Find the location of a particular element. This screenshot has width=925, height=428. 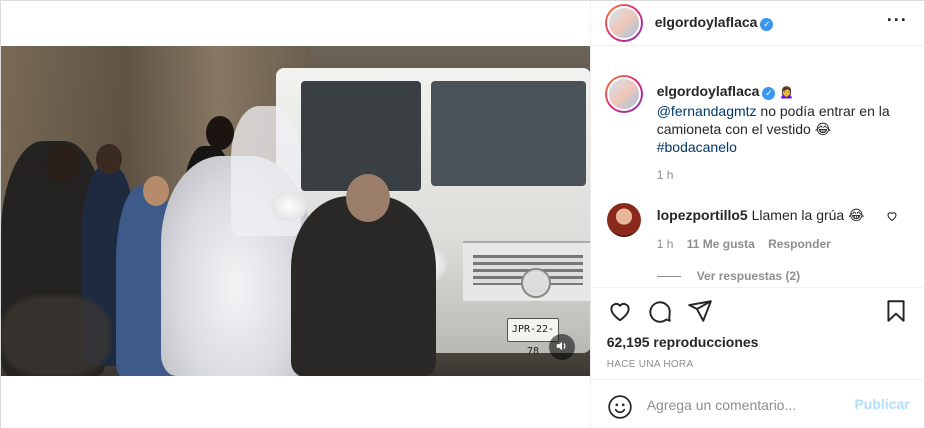

post-actions: 62,195 reproducciones HACE UNA HORA is located at coordinates (757, 333).